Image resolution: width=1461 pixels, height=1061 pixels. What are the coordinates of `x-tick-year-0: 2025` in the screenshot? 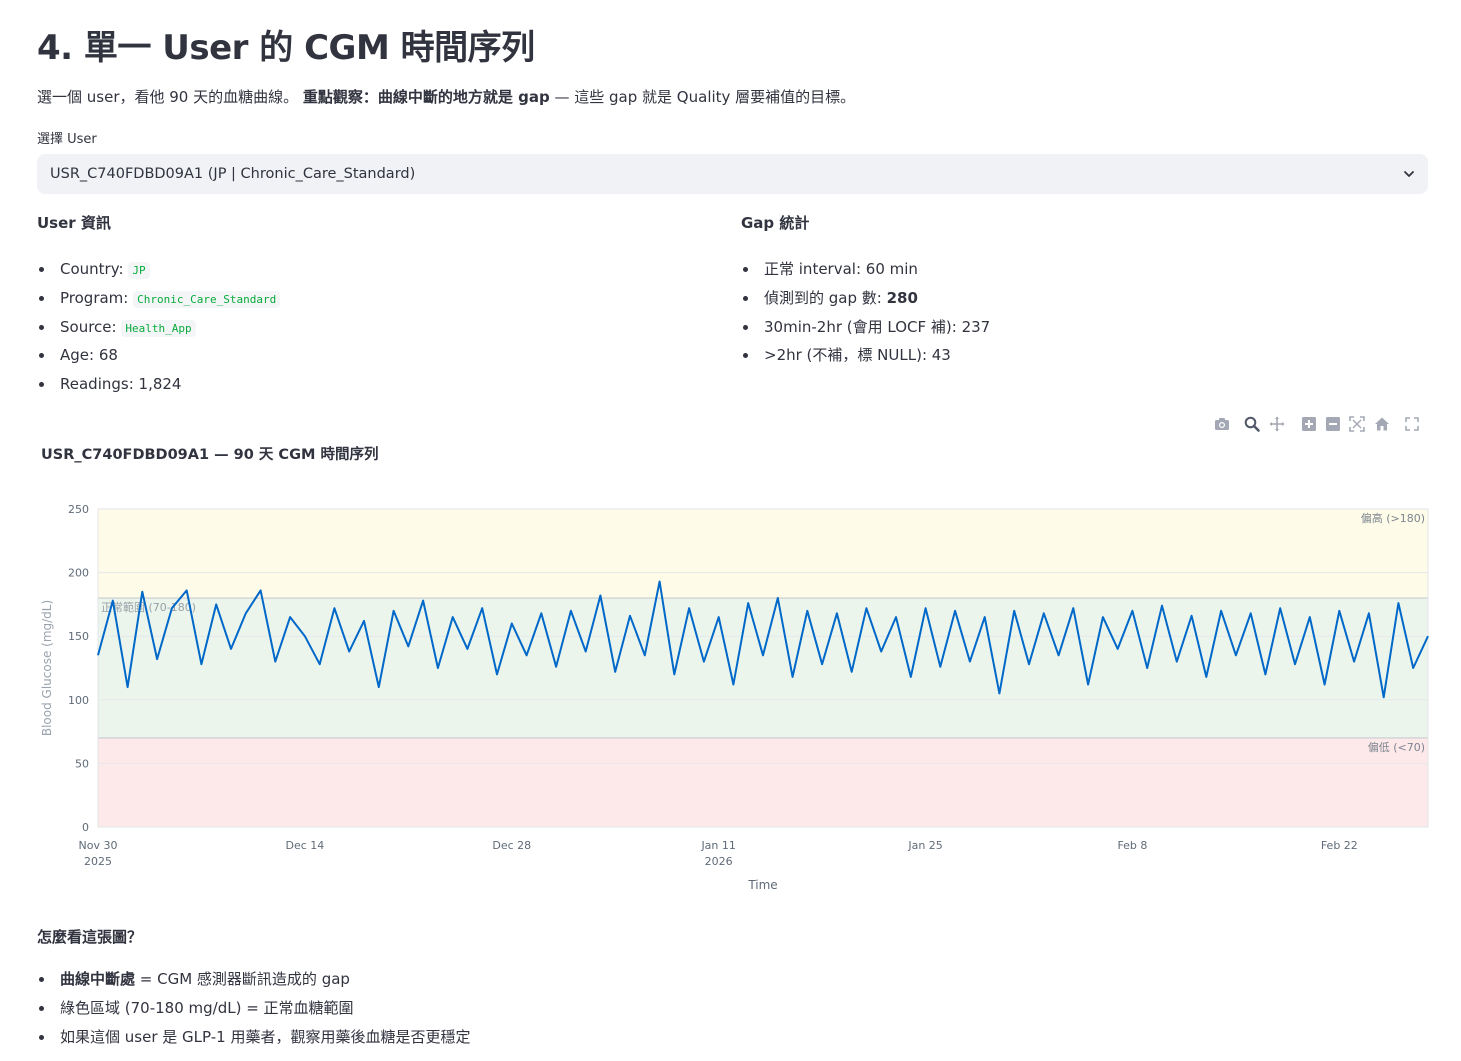 It's located at (98, 861).